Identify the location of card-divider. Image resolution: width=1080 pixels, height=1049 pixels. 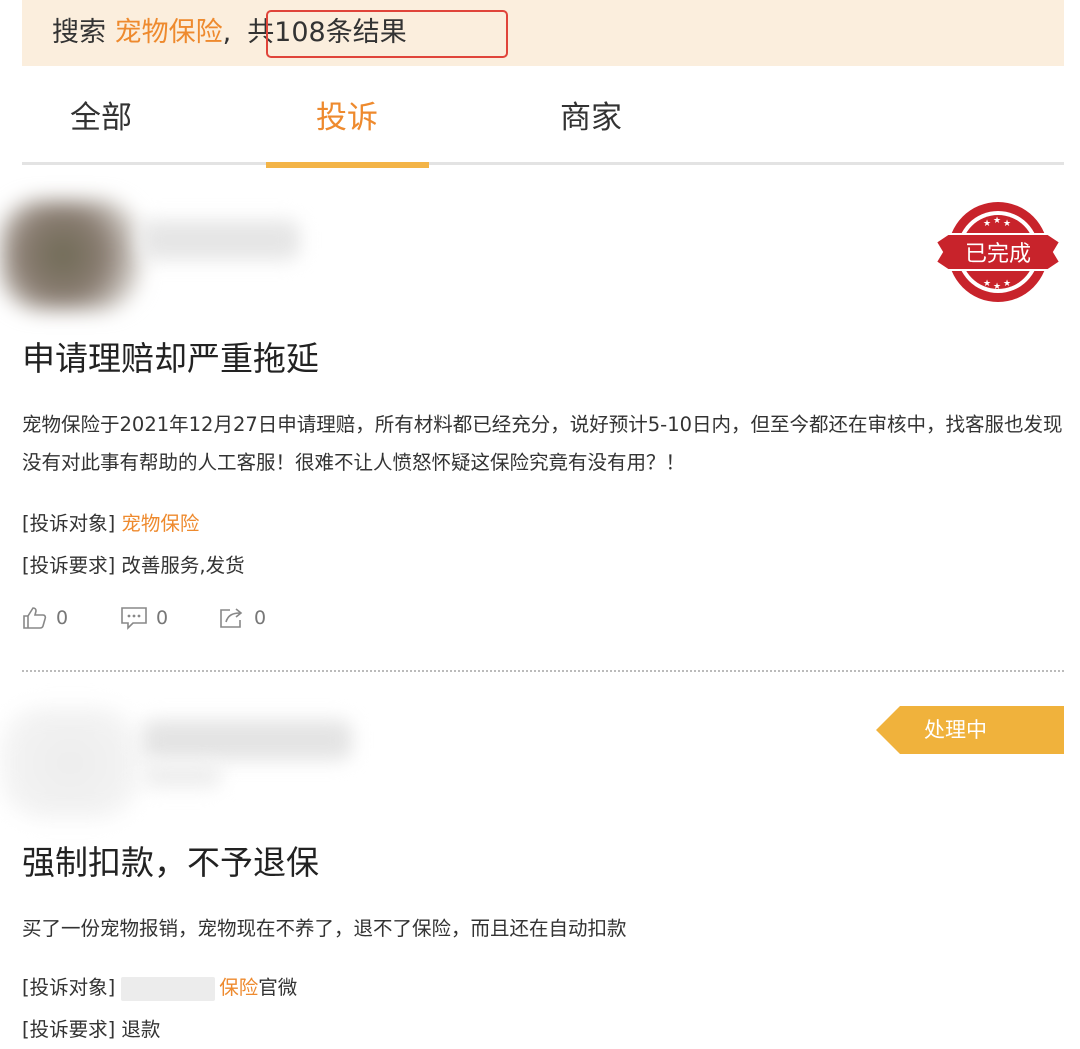
(543, 671).